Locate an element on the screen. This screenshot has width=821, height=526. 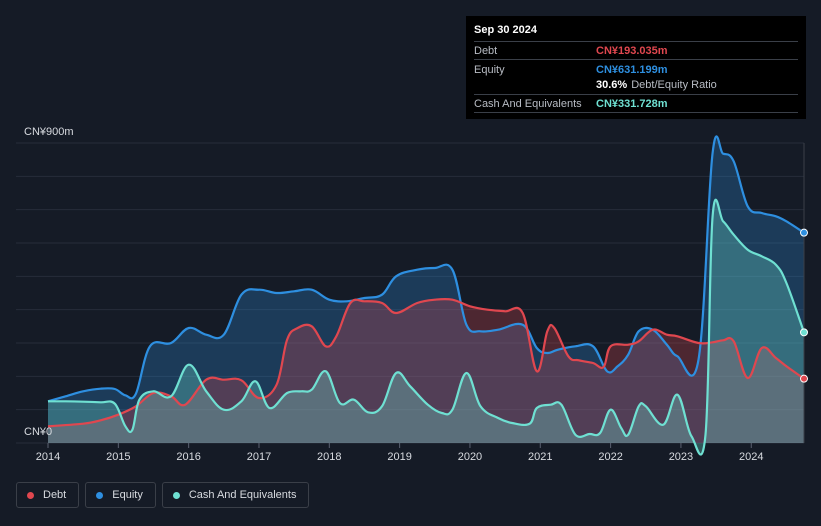
legend-item-equity: Equity is located at coordinates (120, 495).